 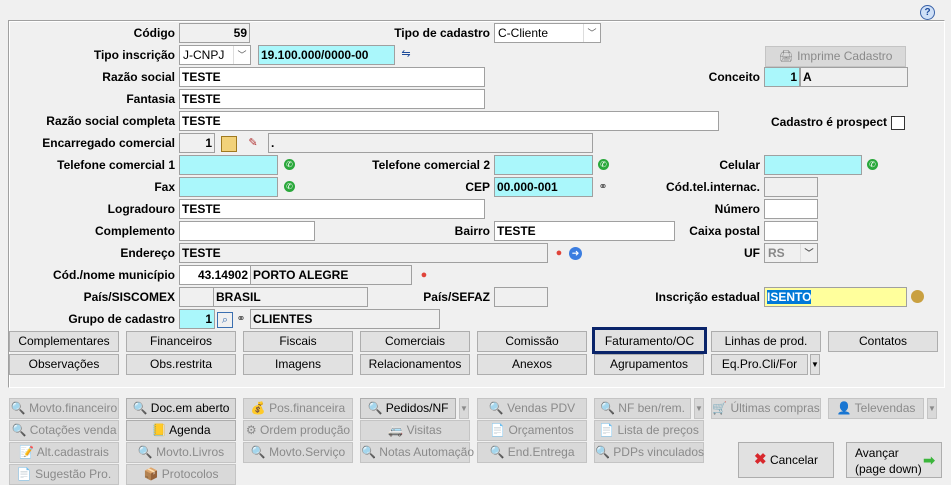 What do you see at coordinates (290, 297) in the screenshot?
I see `pais-siscomex-name-field: BRASIL` at bounding box center [290, 297].